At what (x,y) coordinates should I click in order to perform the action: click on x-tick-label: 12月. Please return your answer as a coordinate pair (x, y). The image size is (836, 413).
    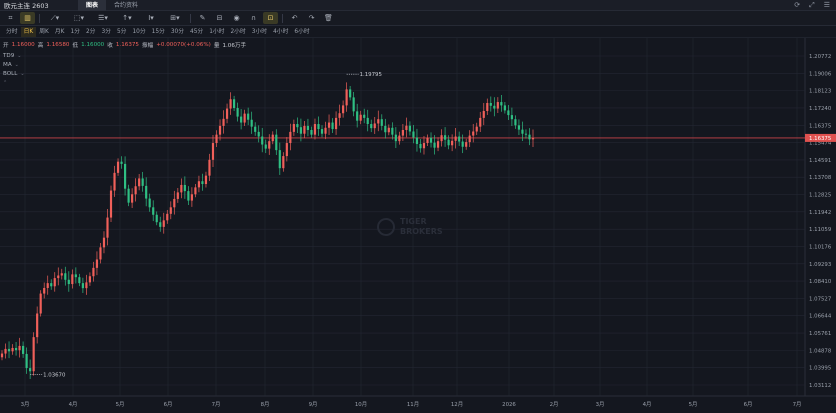
    Looking at the image, I should click on (457, 404).